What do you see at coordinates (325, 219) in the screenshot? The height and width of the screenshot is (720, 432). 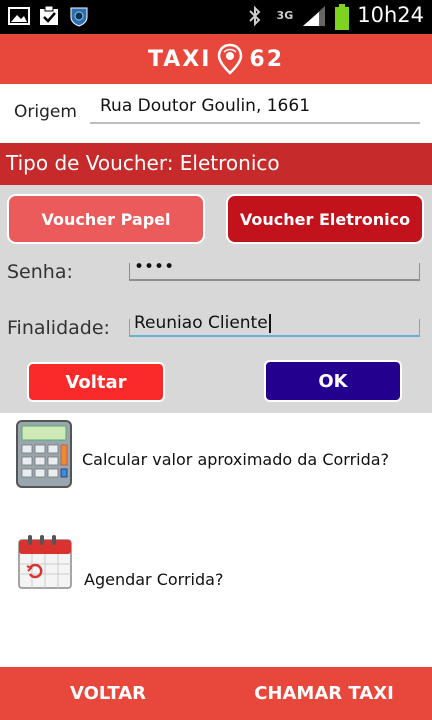 I see `voucher-eletronico-button: Voucher Eletronico` at bounding box center [325, 219].